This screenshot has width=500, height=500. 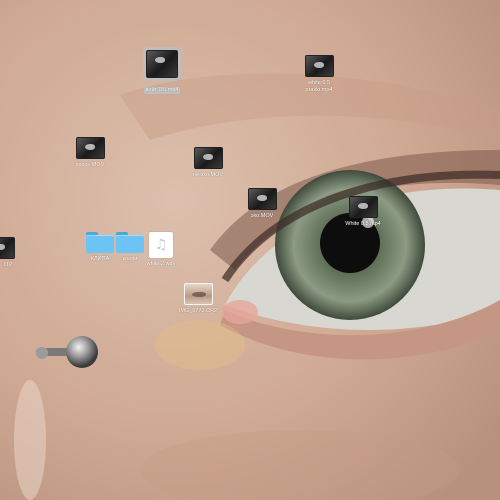 What do you see at coordinates (90, 165) in the screenshot?
I see `file-label: сepce.MOV` at bounding box center [90, 165].